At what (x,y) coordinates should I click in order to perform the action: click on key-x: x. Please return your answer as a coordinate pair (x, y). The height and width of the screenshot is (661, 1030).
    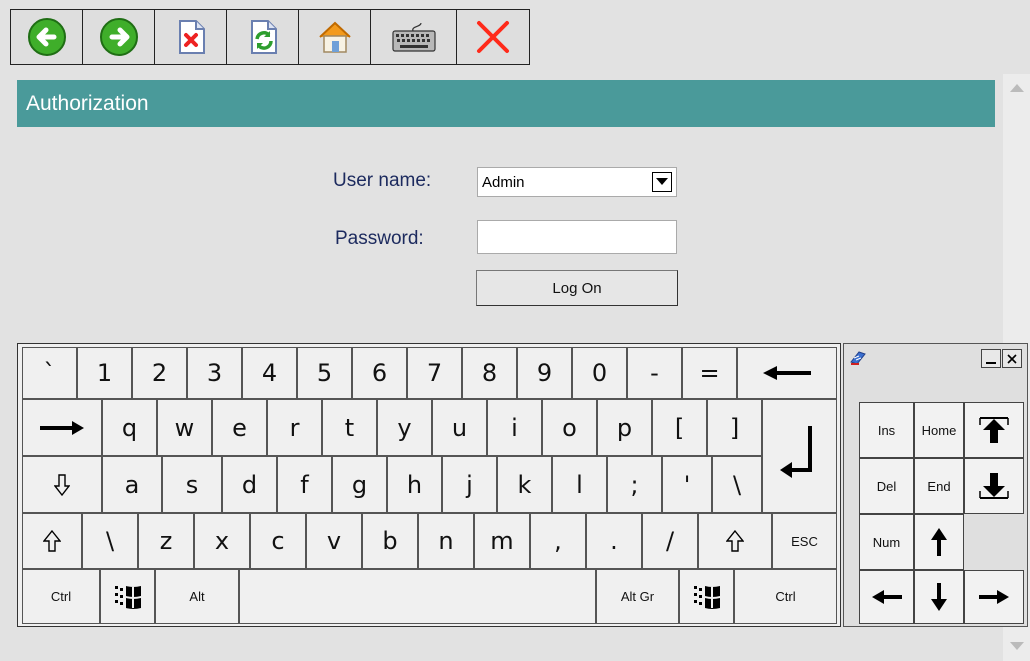
    Looking at the image, I should click on (222, 541).